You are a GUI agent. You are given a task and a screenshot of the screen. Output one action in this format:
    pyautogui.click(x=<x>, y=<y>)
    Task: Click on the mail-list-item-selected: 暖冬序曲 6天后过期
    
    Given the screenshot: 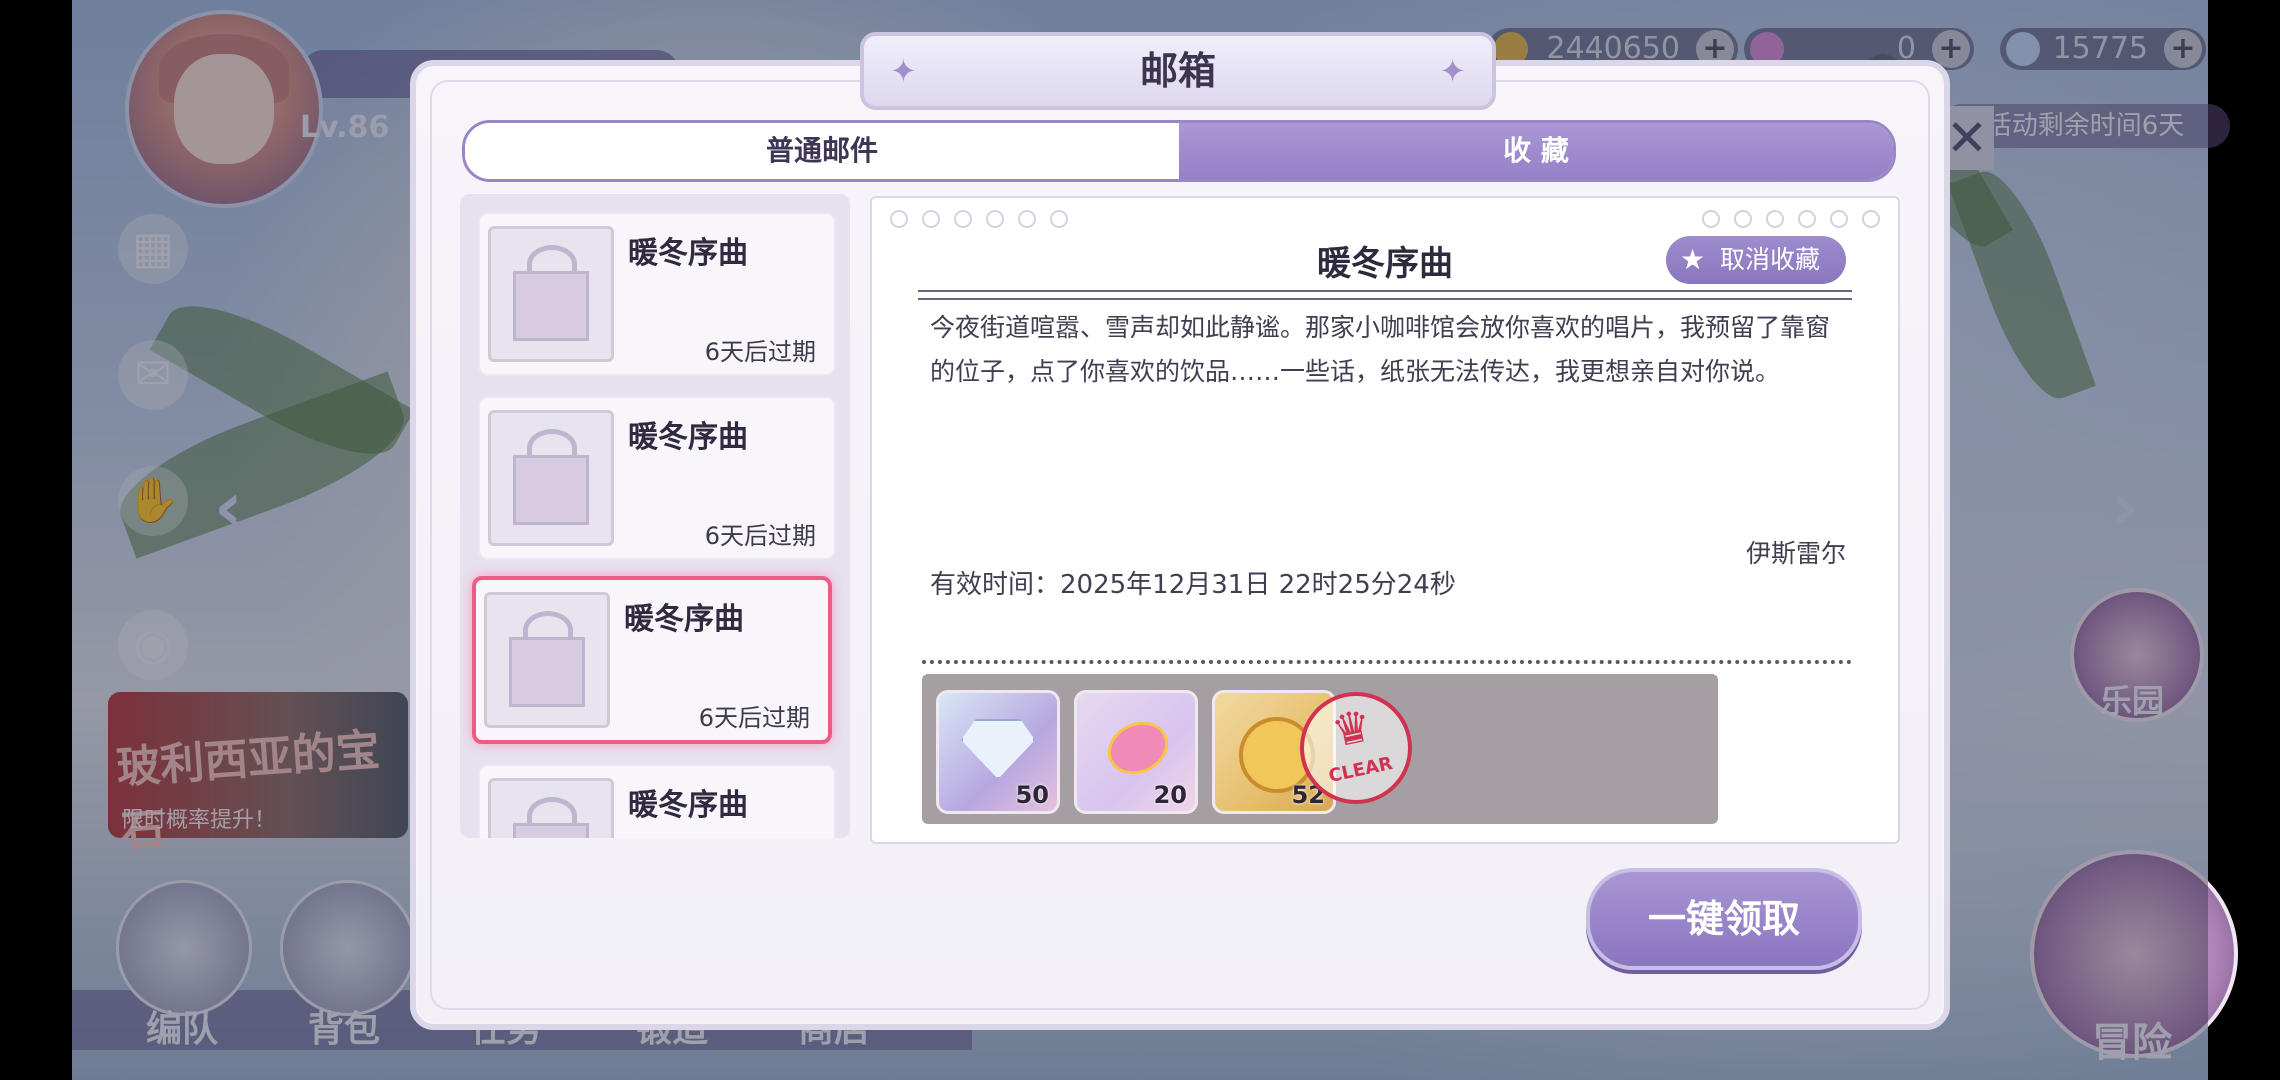 What is the action you would take?
    pyautogui.click(x=652, y=660)
    